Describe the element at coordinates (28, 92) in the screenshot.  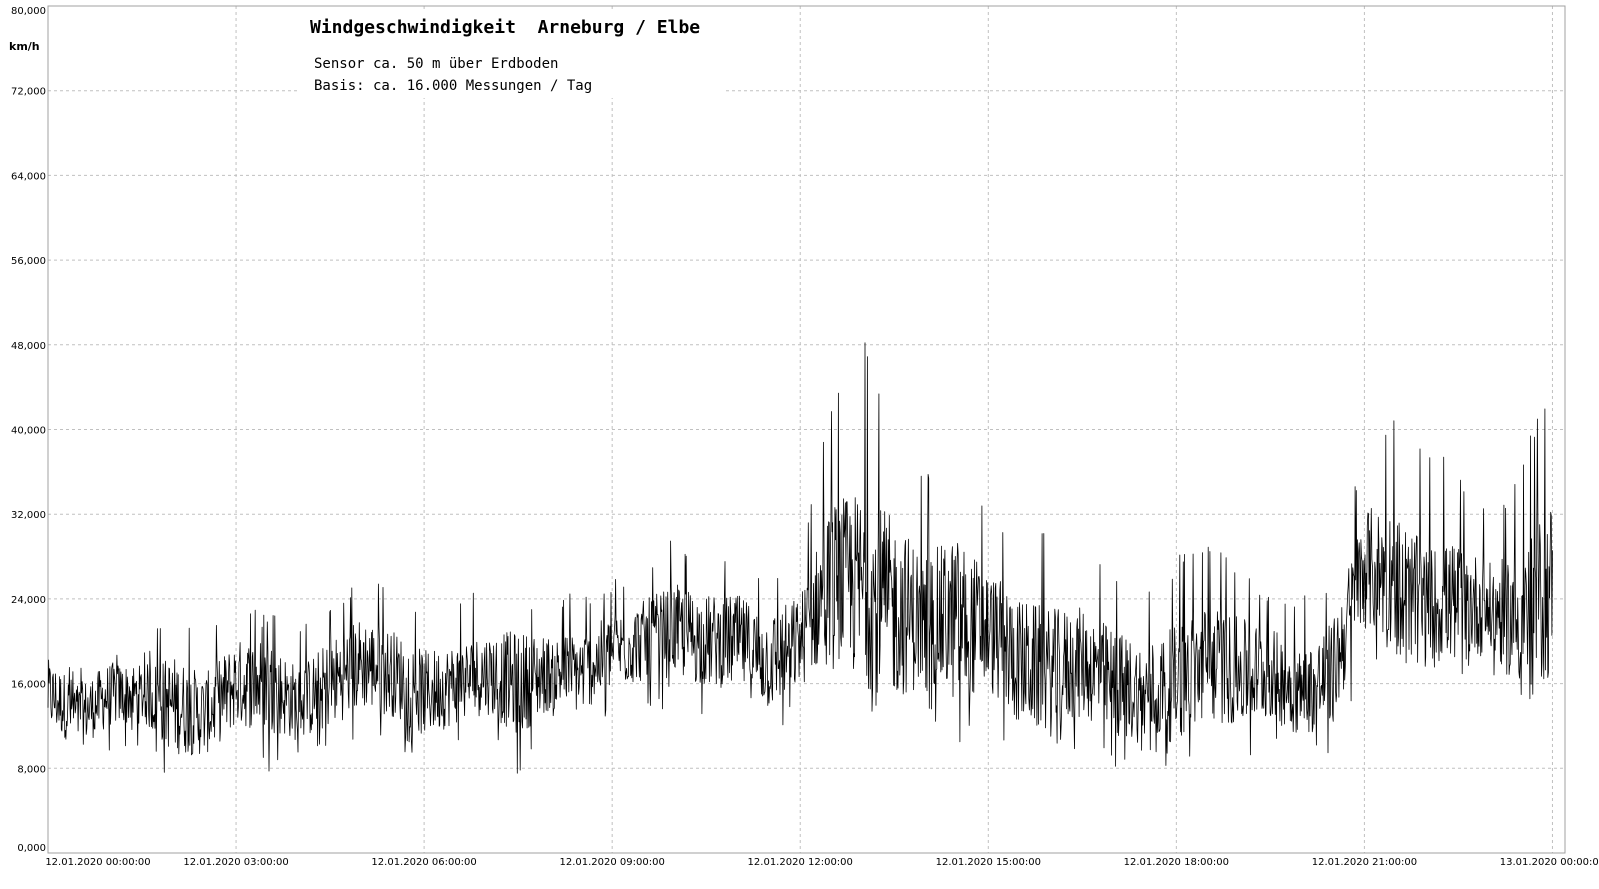
I see `y-tick-label: 72,000` at that location.